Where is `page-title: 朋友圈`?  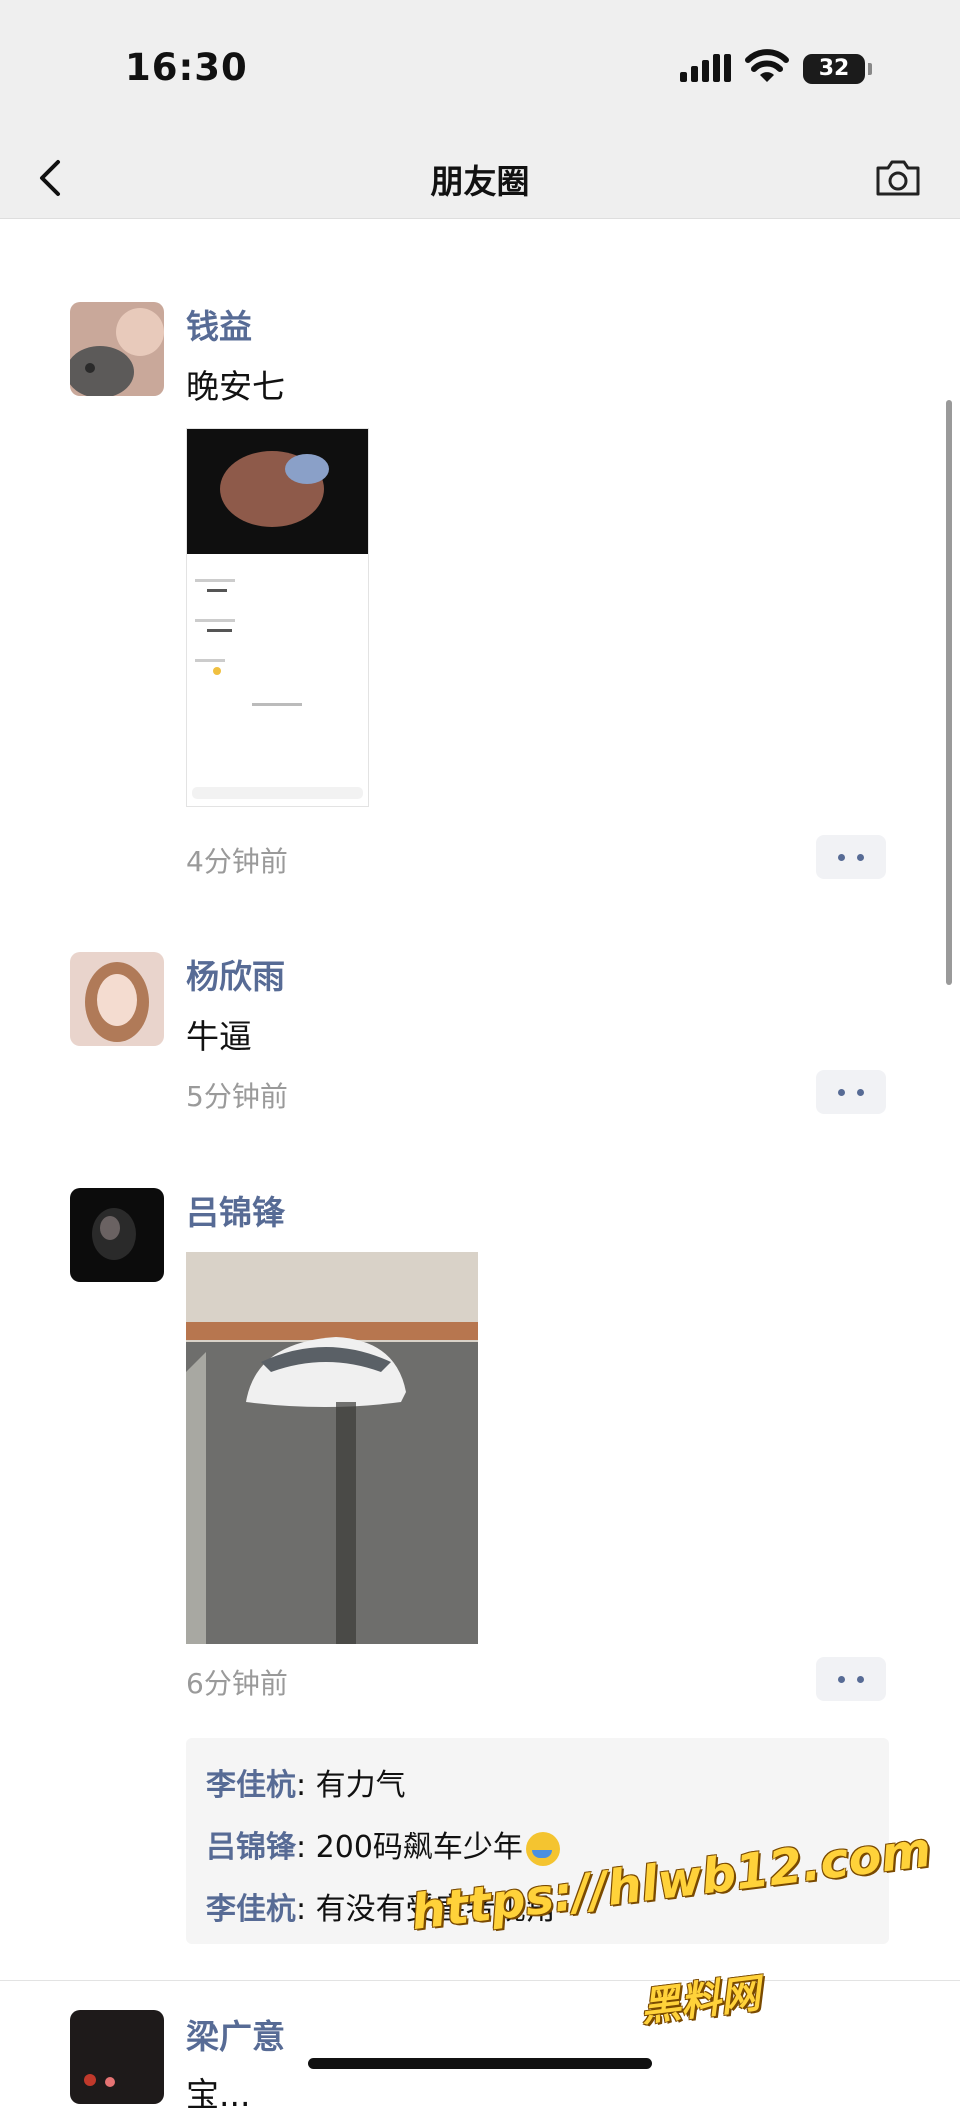 page-title: 朋友圈 is located at coordinates (480, 181).